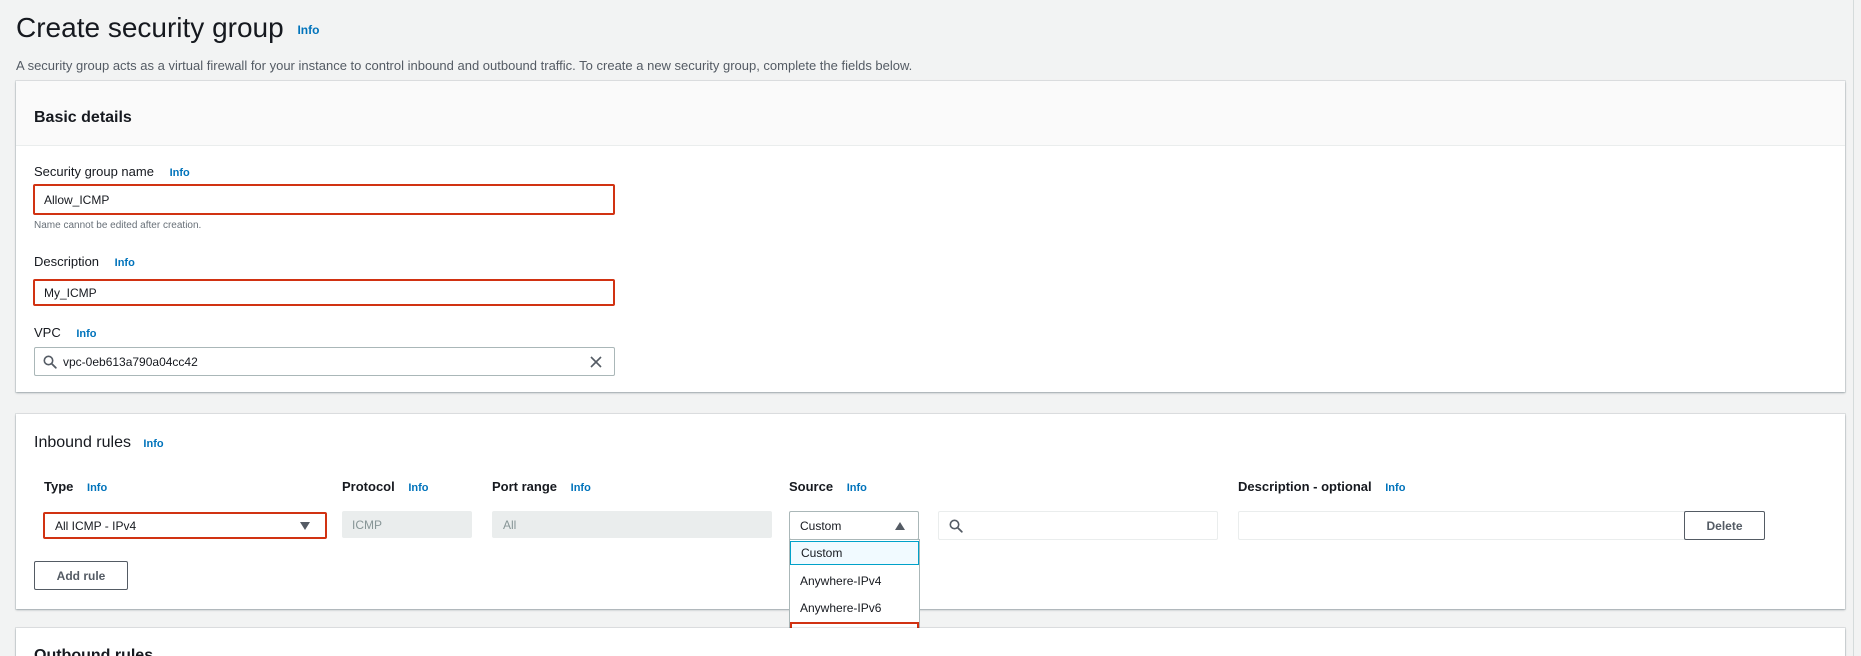 The height and width of the screenshot is (656, 1861). Describe the element at coordinates (185, 525) in the screenshot. I see `type-select: All ICMP - IPv4` at that location.